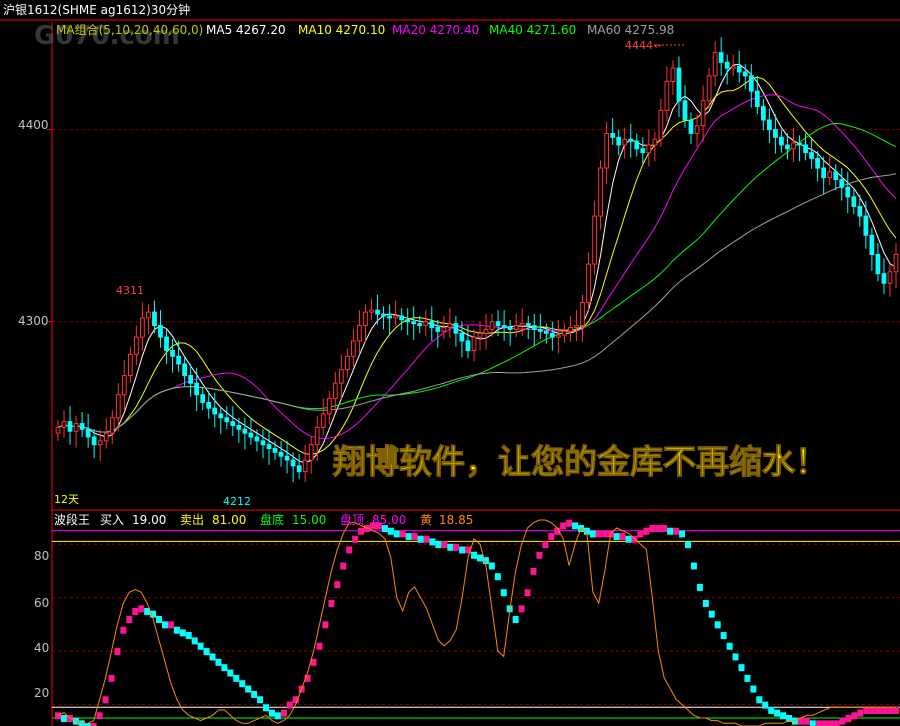  What do you see at coordinates (33, 321) in the screenshot?
I see `y-tick-4300: 4300` at bounding box center [33, 321].